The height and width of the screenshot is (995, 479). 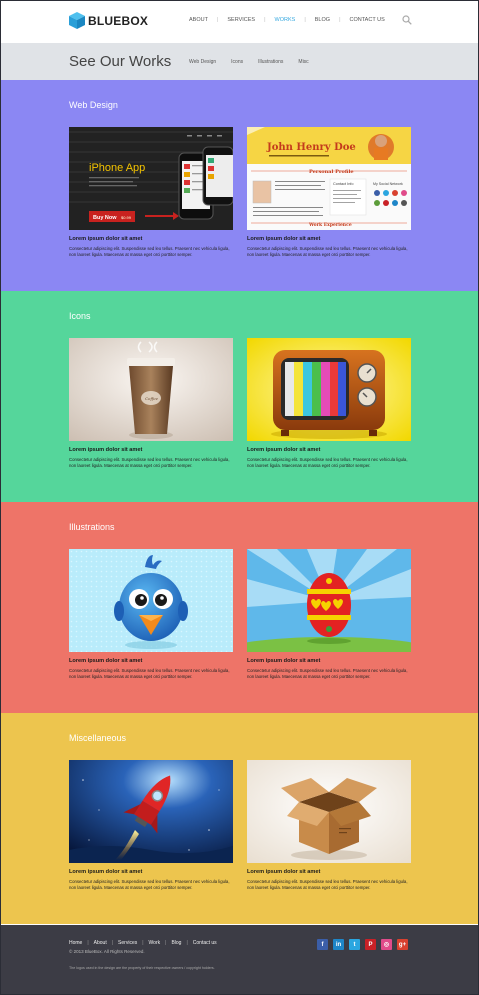 I want to click on footer-link-contact: Contact us, so click(x=205, y=943).